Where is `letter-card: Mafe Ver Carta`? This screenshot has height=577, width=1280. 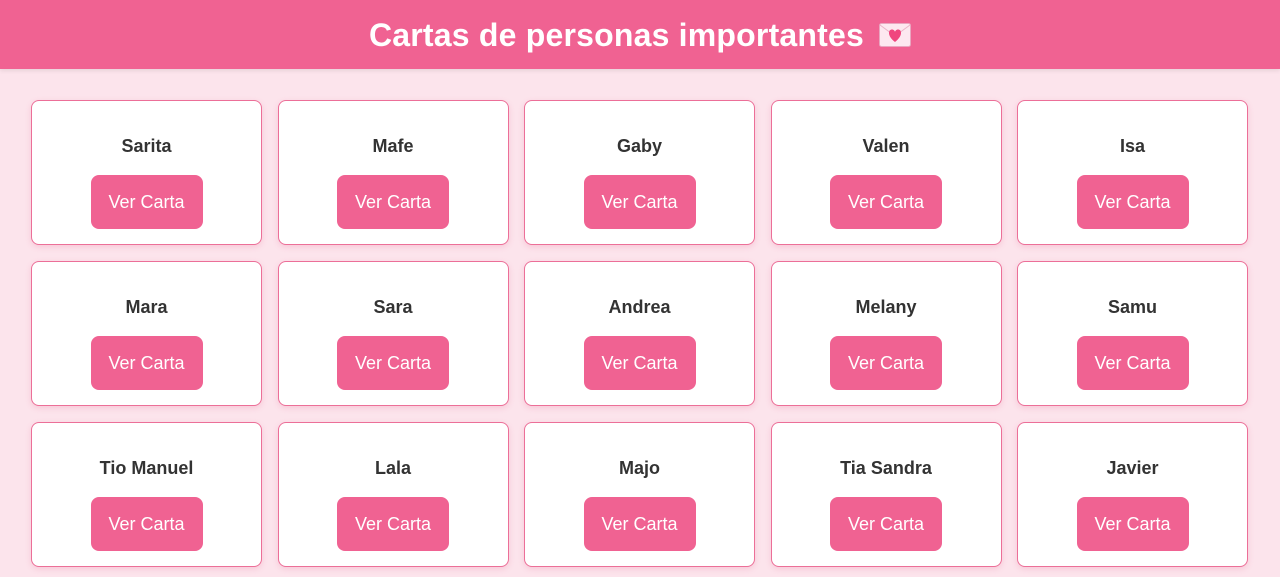 letter-card: Mafe Ver Carta is located at coordinates (393, 172).